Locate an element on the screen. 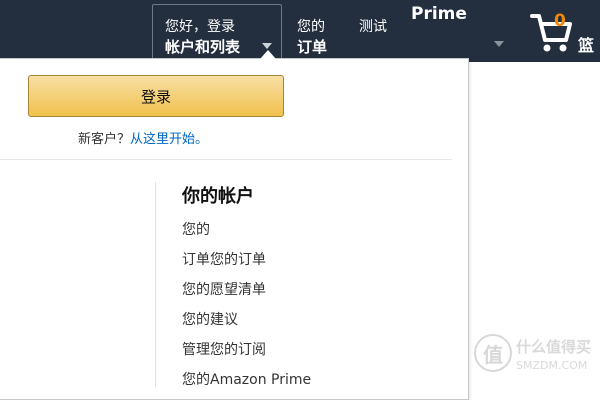 This screenshot has width=600, height=400. column-divider is located at coordinates (155, 284).